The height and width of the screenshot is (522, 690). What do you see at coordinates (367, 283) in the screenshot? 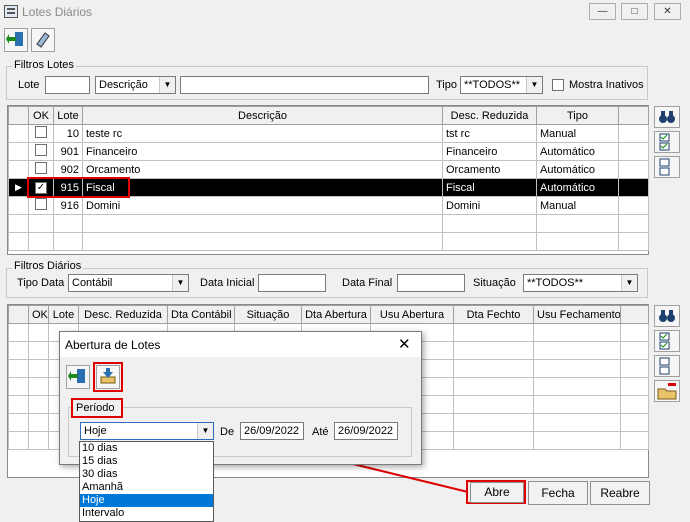
I see `data-final-label: Data Final` at bounding box center [367, 283].